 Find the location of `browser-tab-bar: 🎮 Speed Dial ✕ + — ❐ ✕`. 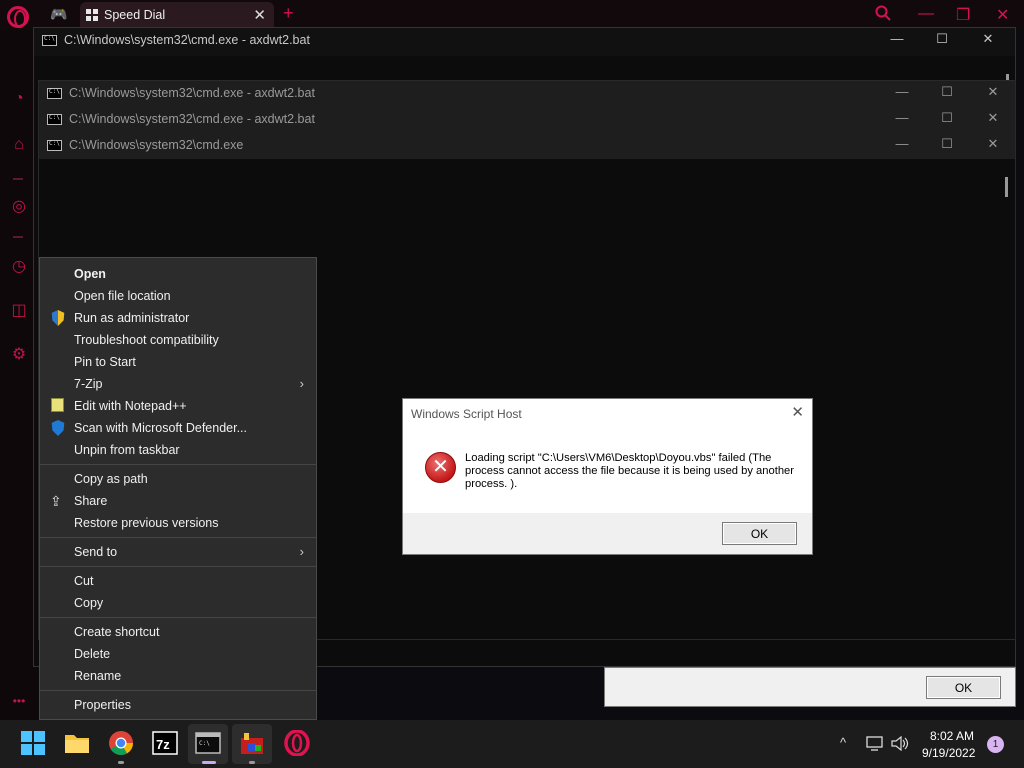

browser-tab-bar: 🎮 Speed Dial ✕ + — ❐ ✕ is located at coordinates (512, 15).